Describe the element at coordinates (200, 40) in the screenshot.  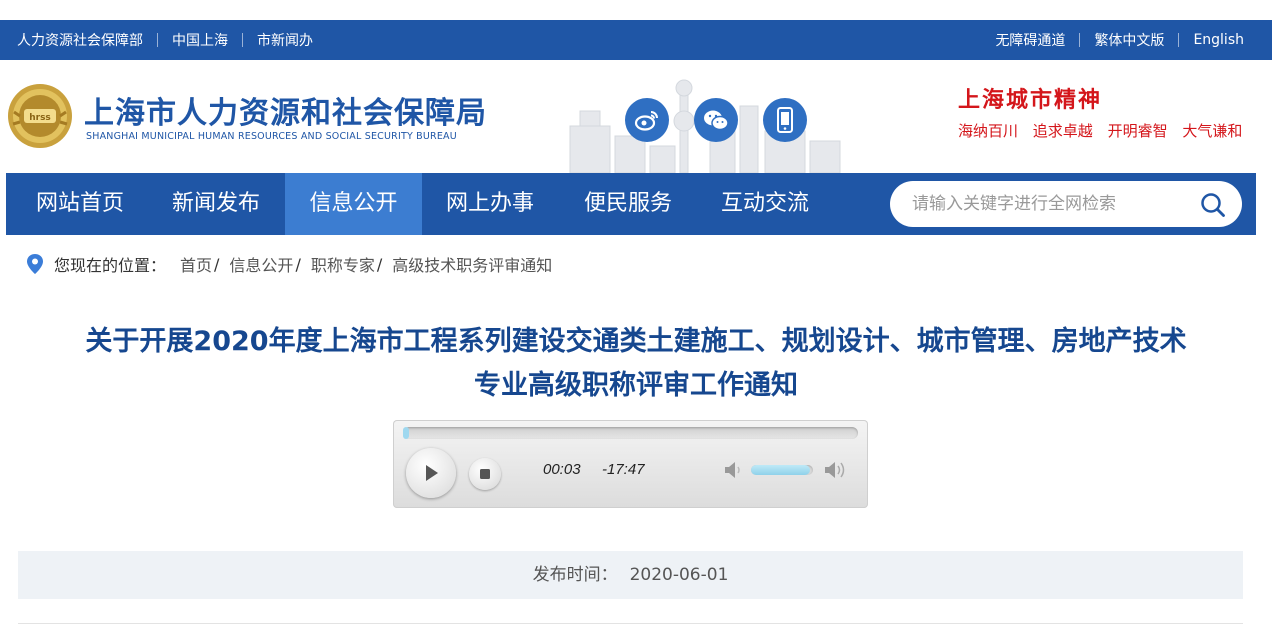
I see `link-china-shanghai: 中国上海` at that location.